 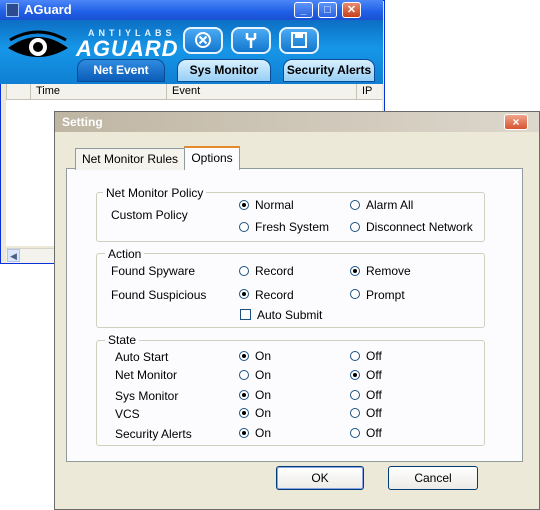 I want to click on action-title: Action, so click(x=125, y=254).